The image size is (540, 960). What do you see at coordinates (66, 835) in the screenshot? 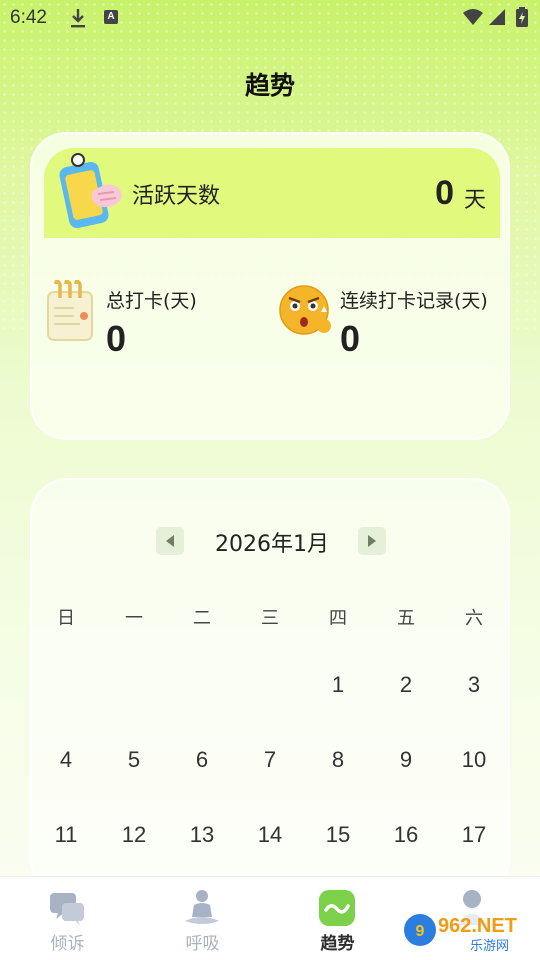
I see `calendar-day: 11` at bounding box center [66, 835].